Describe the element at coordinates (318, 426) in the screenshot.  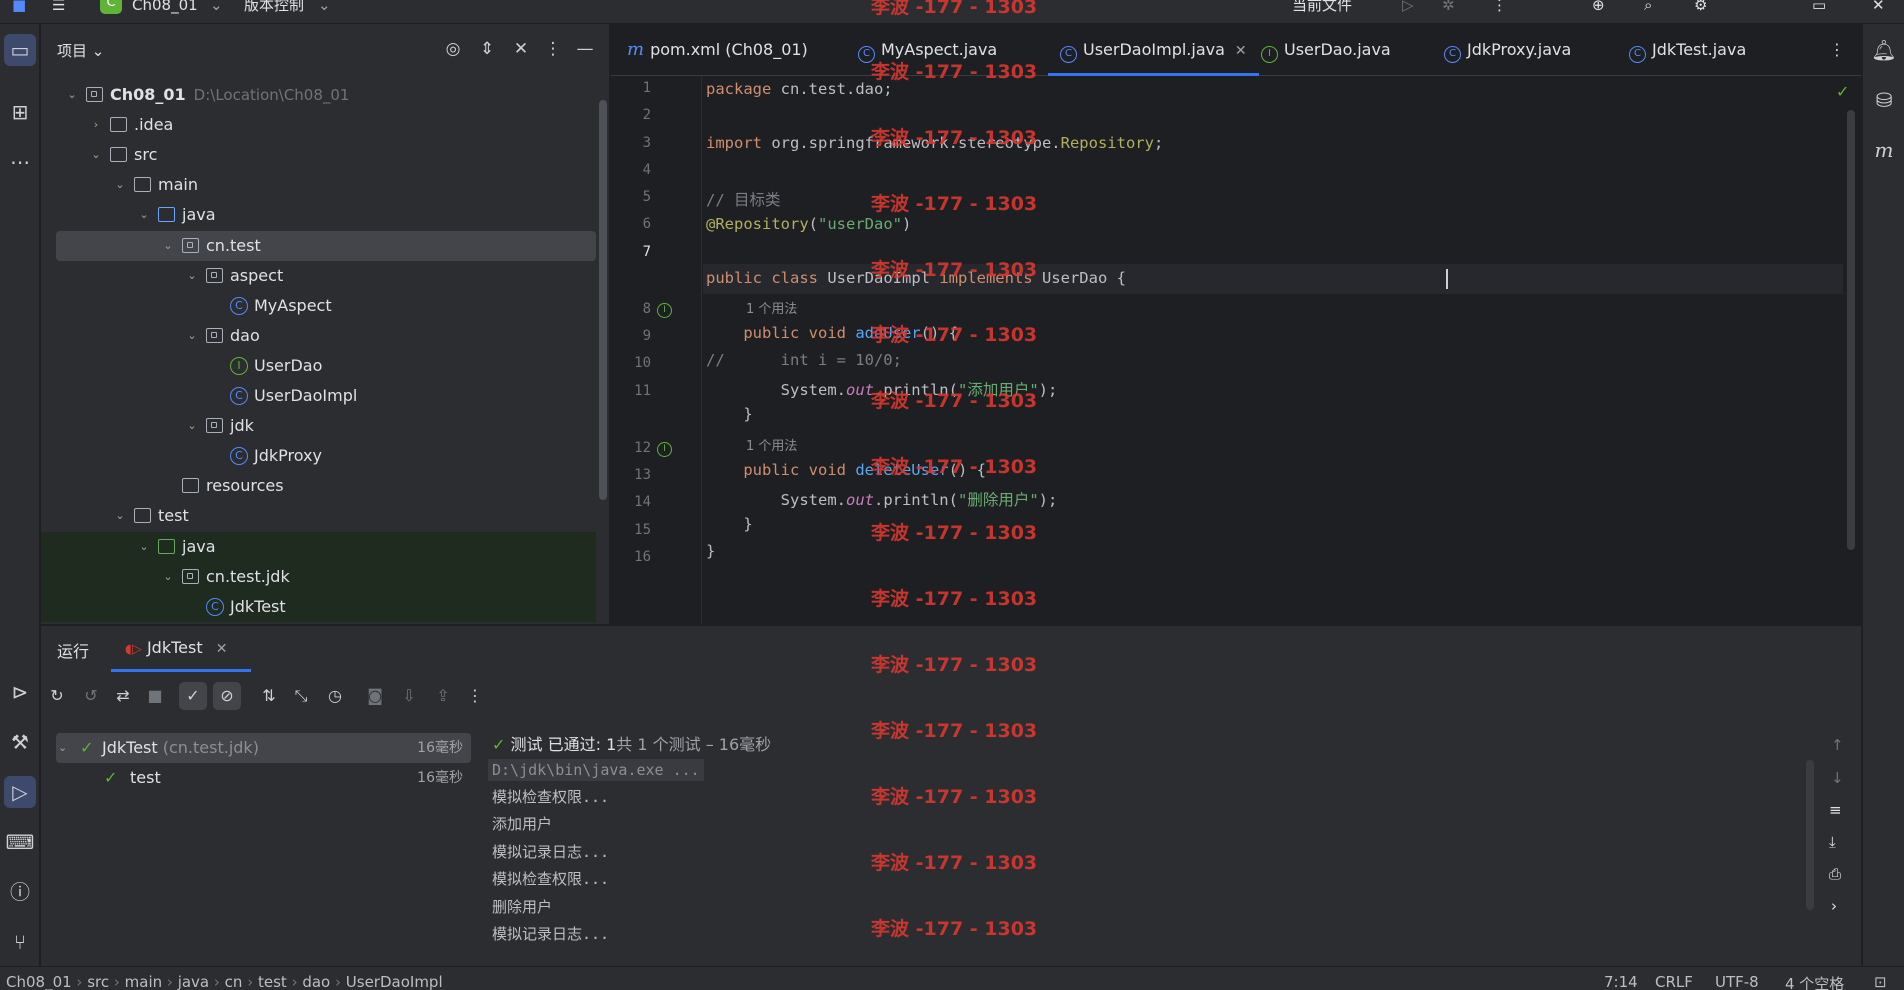
I see `tree-item-jdk: ⌄ jdk` at that location.